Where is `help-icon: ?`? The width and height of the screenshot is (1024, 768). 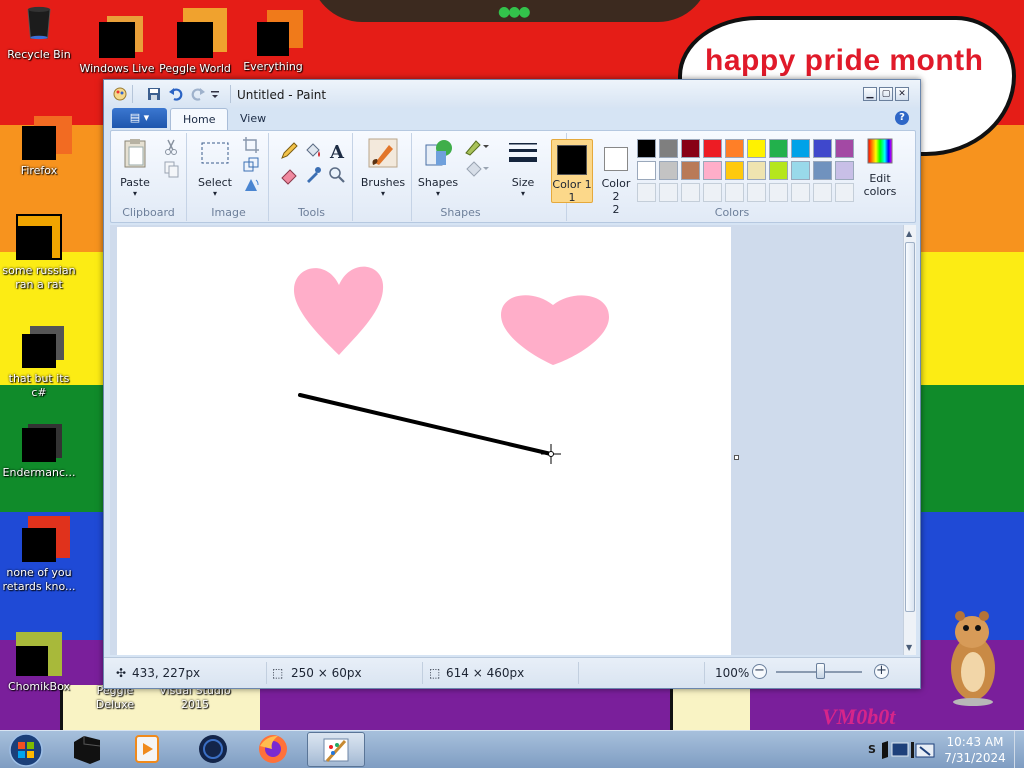
help-icon: ? is located at coordinates (902, 118).